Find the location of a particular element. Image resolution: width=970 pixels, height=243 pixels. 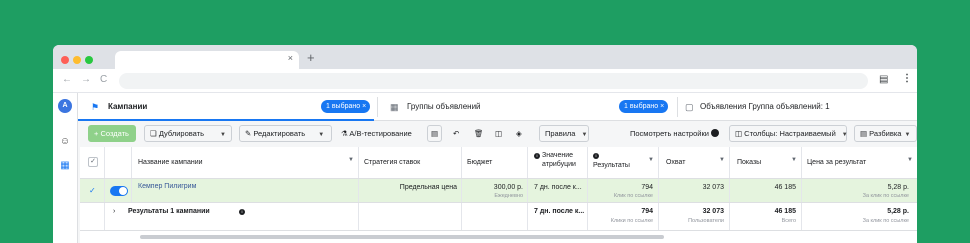

table-grid-icon: ▦ is located at coordinates (65, 166).